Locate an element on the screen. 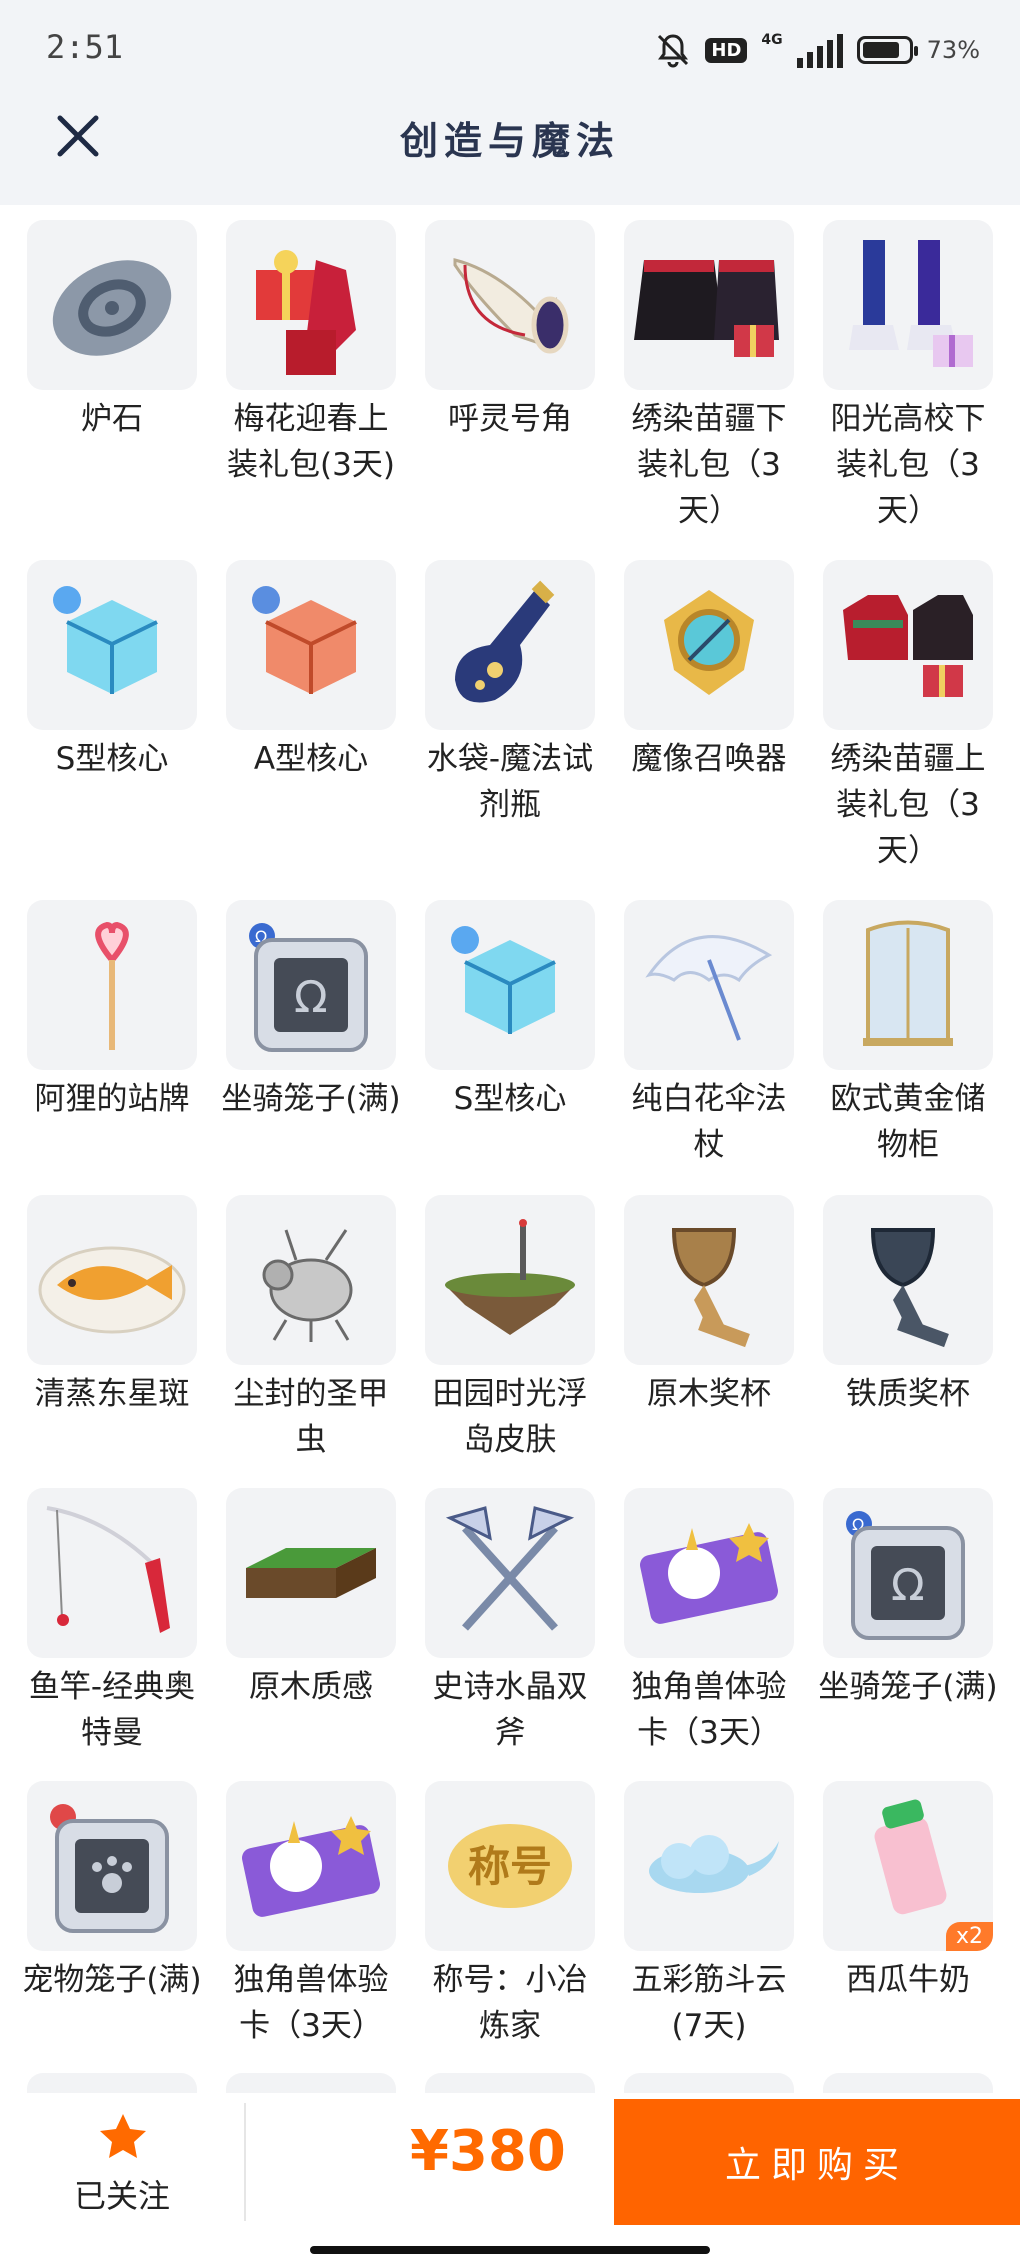 The image size is (1020, 2267). pet-cage-icon is located at coordinates (109, 1868).